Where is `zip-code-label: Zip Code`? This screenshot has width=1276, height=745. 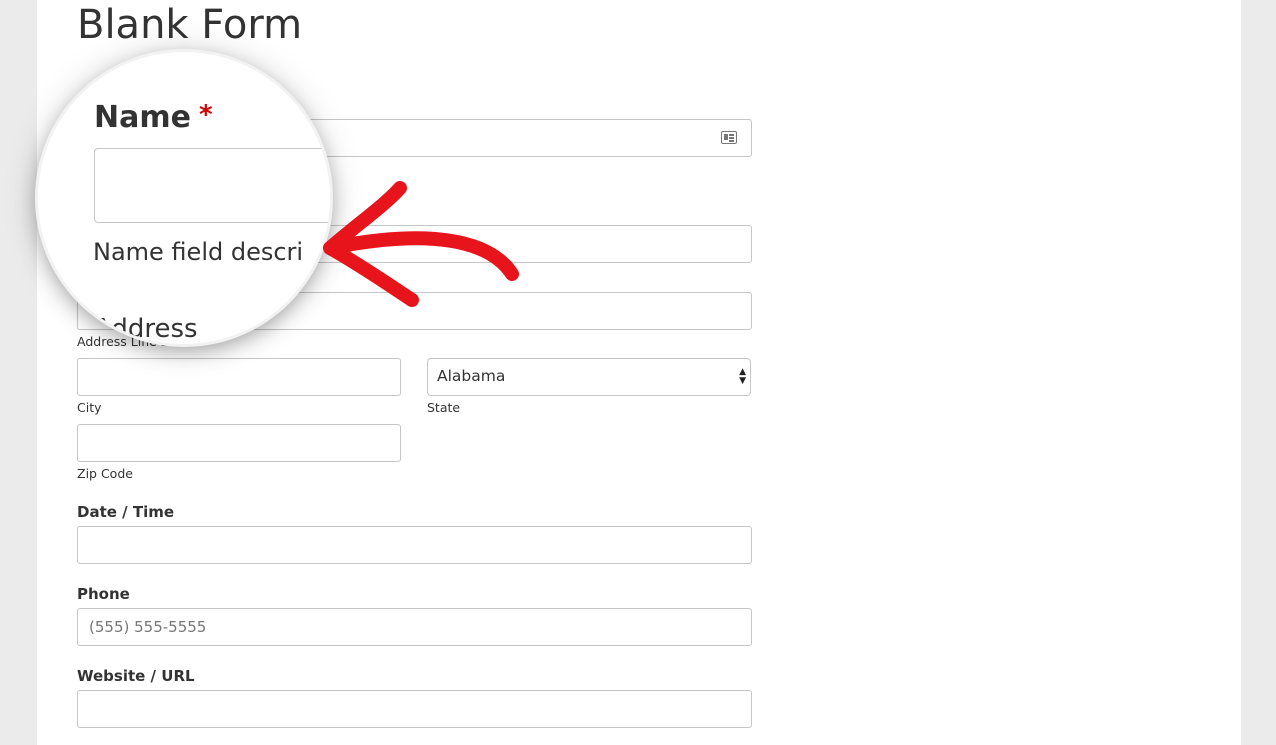
zip-code-label: Zip Code is located at coordinates (105, 473).